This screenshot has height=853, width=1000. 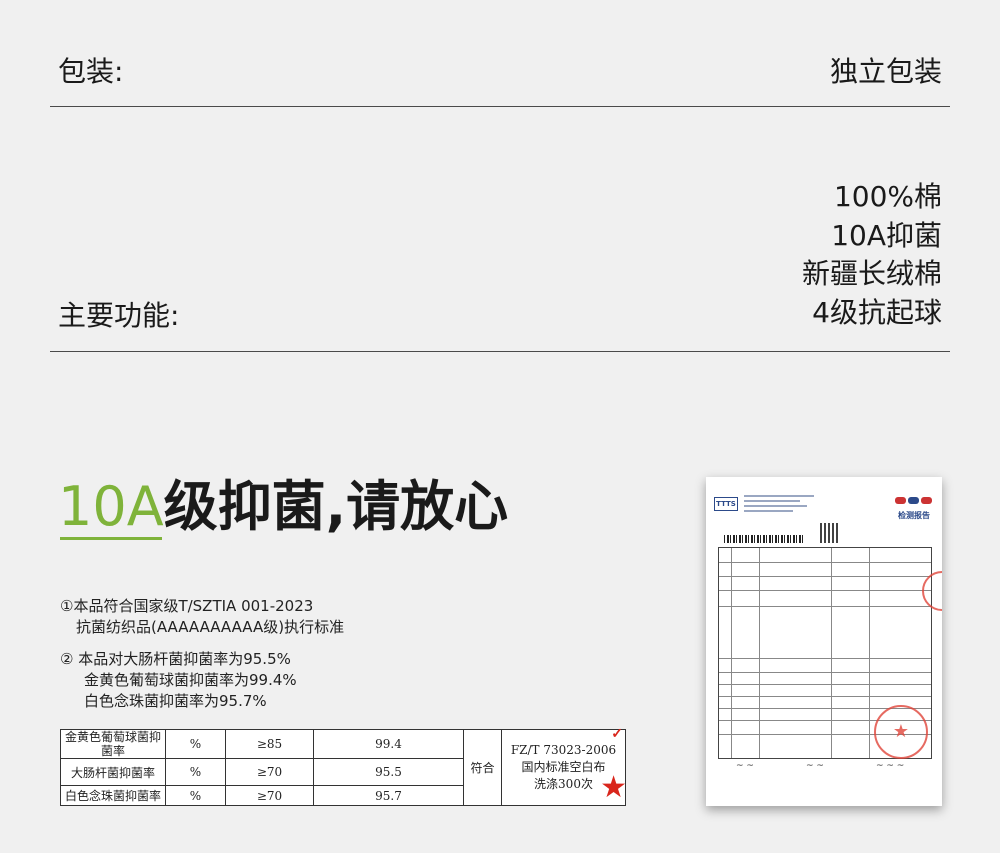 I want to click on table-cell-result: 95.5, so click(x=388, y=772).